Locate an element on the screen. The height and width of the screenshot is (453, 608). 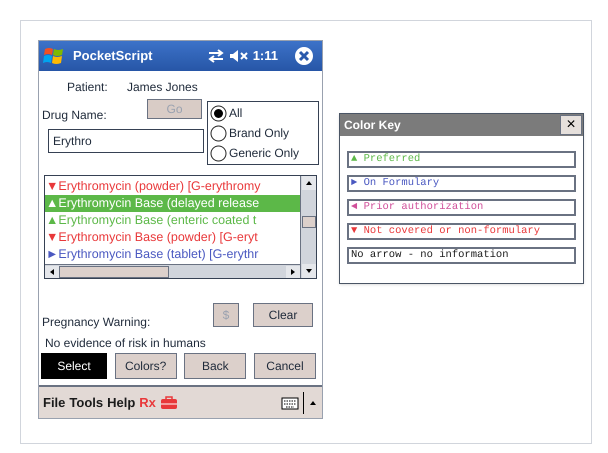
action-button: Back is located at coordinates (215, 366).